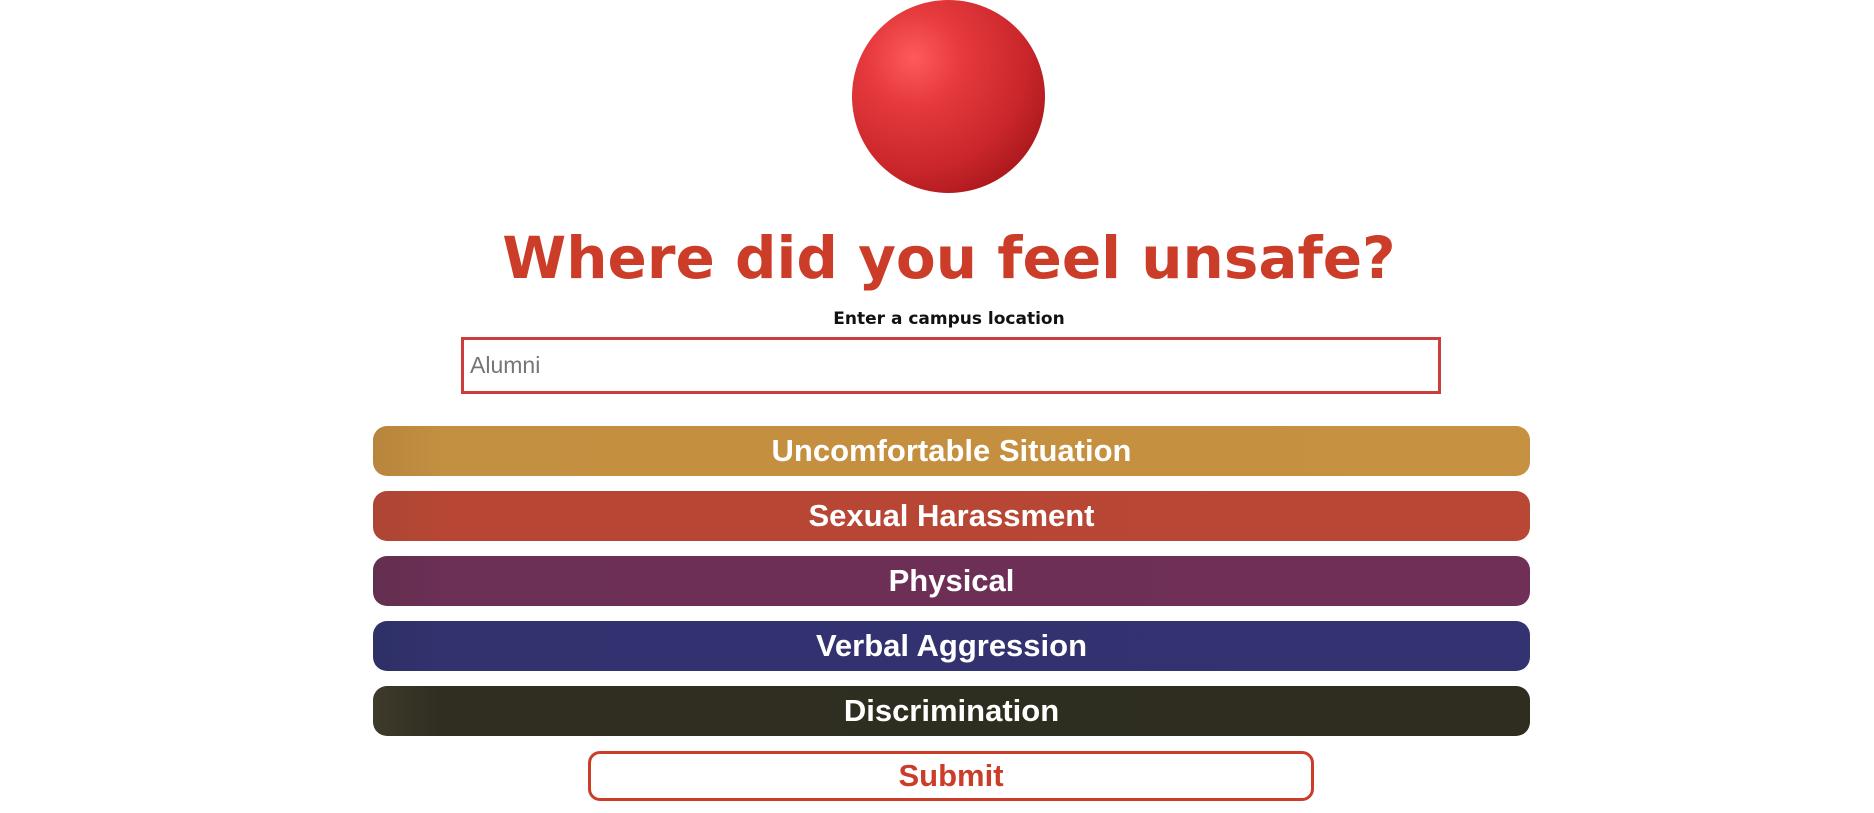 The width and height of the screenshot is (1874, 813). What do you see at coordinates (951, 365) in the screenshot?
I see `location-input` at bounding box center [951, 365].